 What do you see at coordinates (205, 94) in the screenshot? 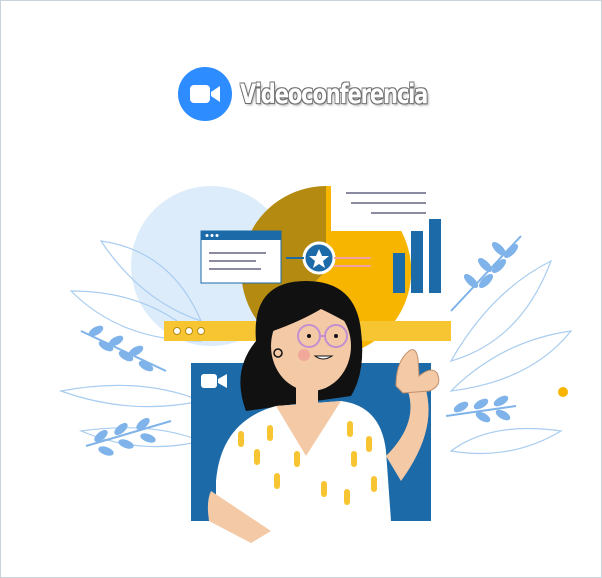
I see `video-camera-icon` at bounding box center [205, 94].